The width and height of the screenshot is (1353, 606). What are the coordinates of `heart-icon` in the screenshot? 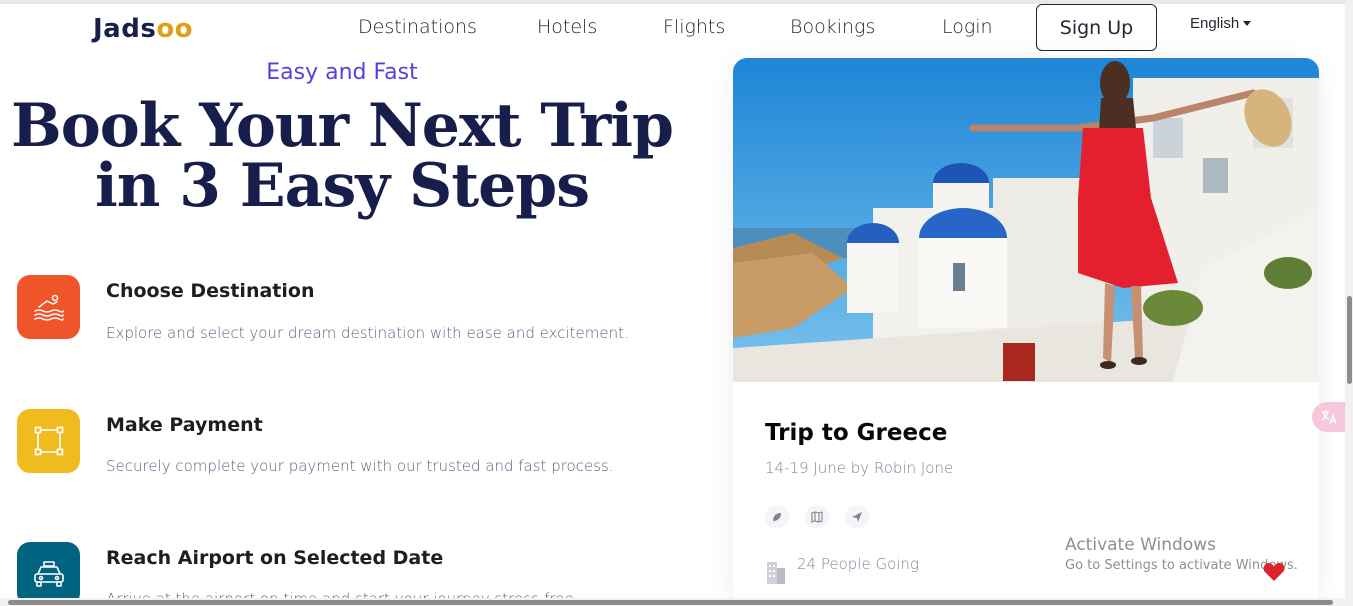 It's located at (1274, 574).